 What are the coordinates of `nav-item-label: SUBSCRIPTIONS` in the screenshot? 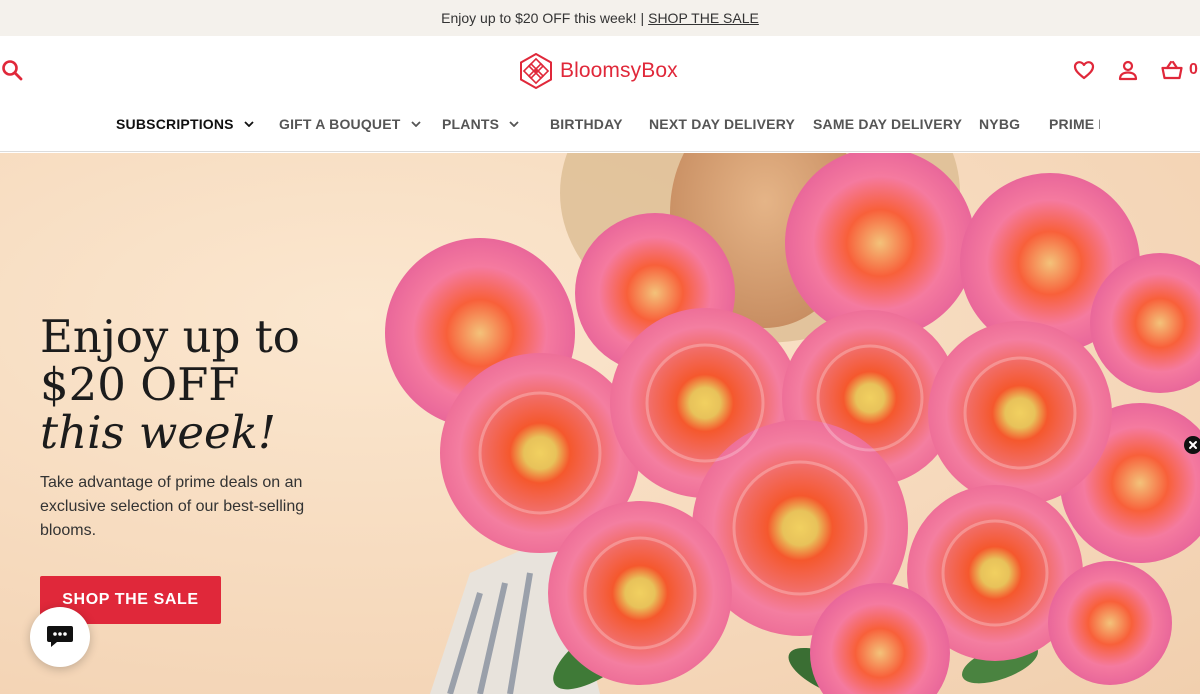 It's located at (175, 124).